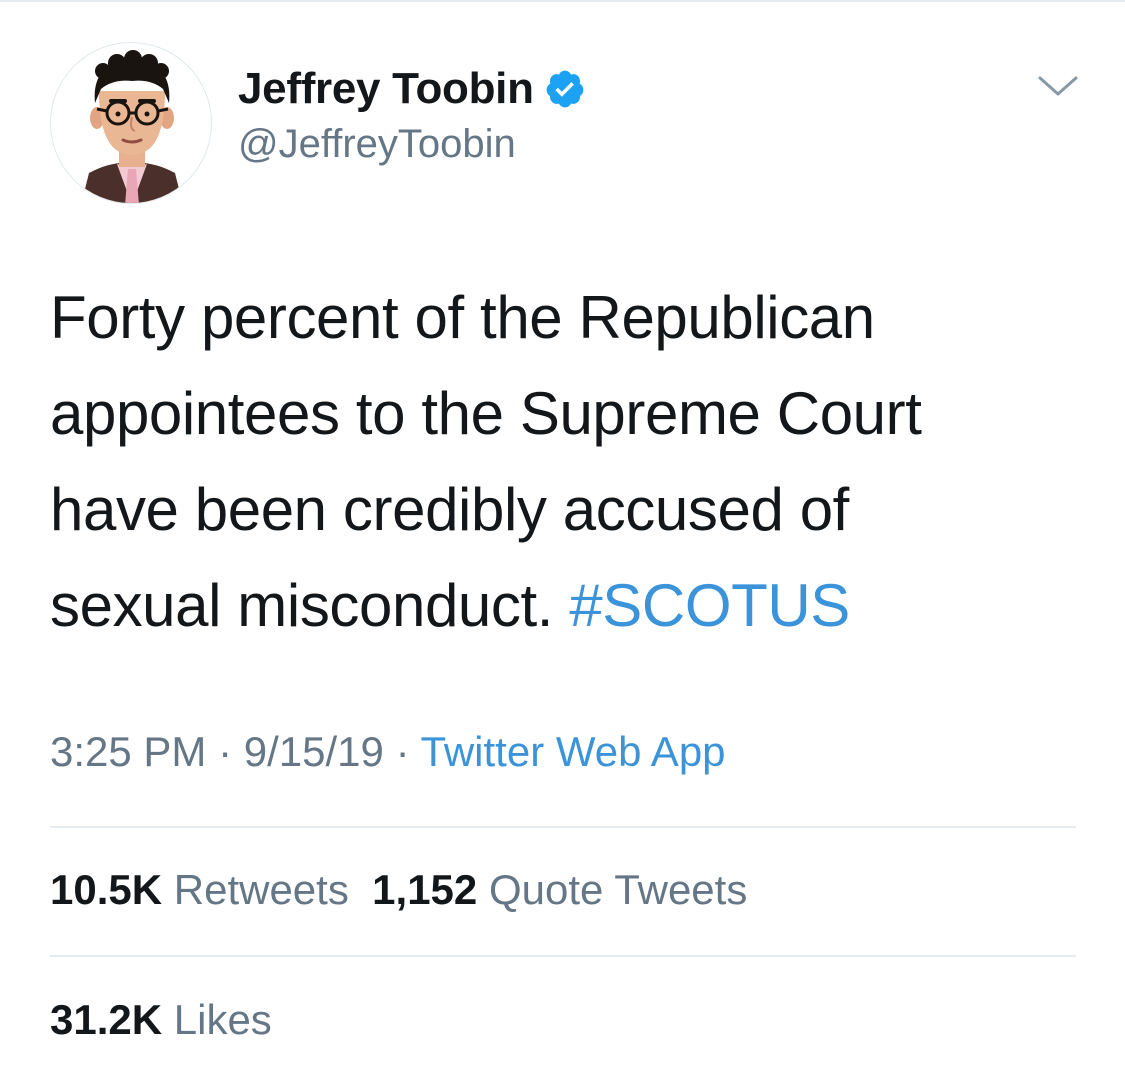  Describe the element at coordinates (563, 827) in the screenshot. I see `stats-divider-top` at that location.